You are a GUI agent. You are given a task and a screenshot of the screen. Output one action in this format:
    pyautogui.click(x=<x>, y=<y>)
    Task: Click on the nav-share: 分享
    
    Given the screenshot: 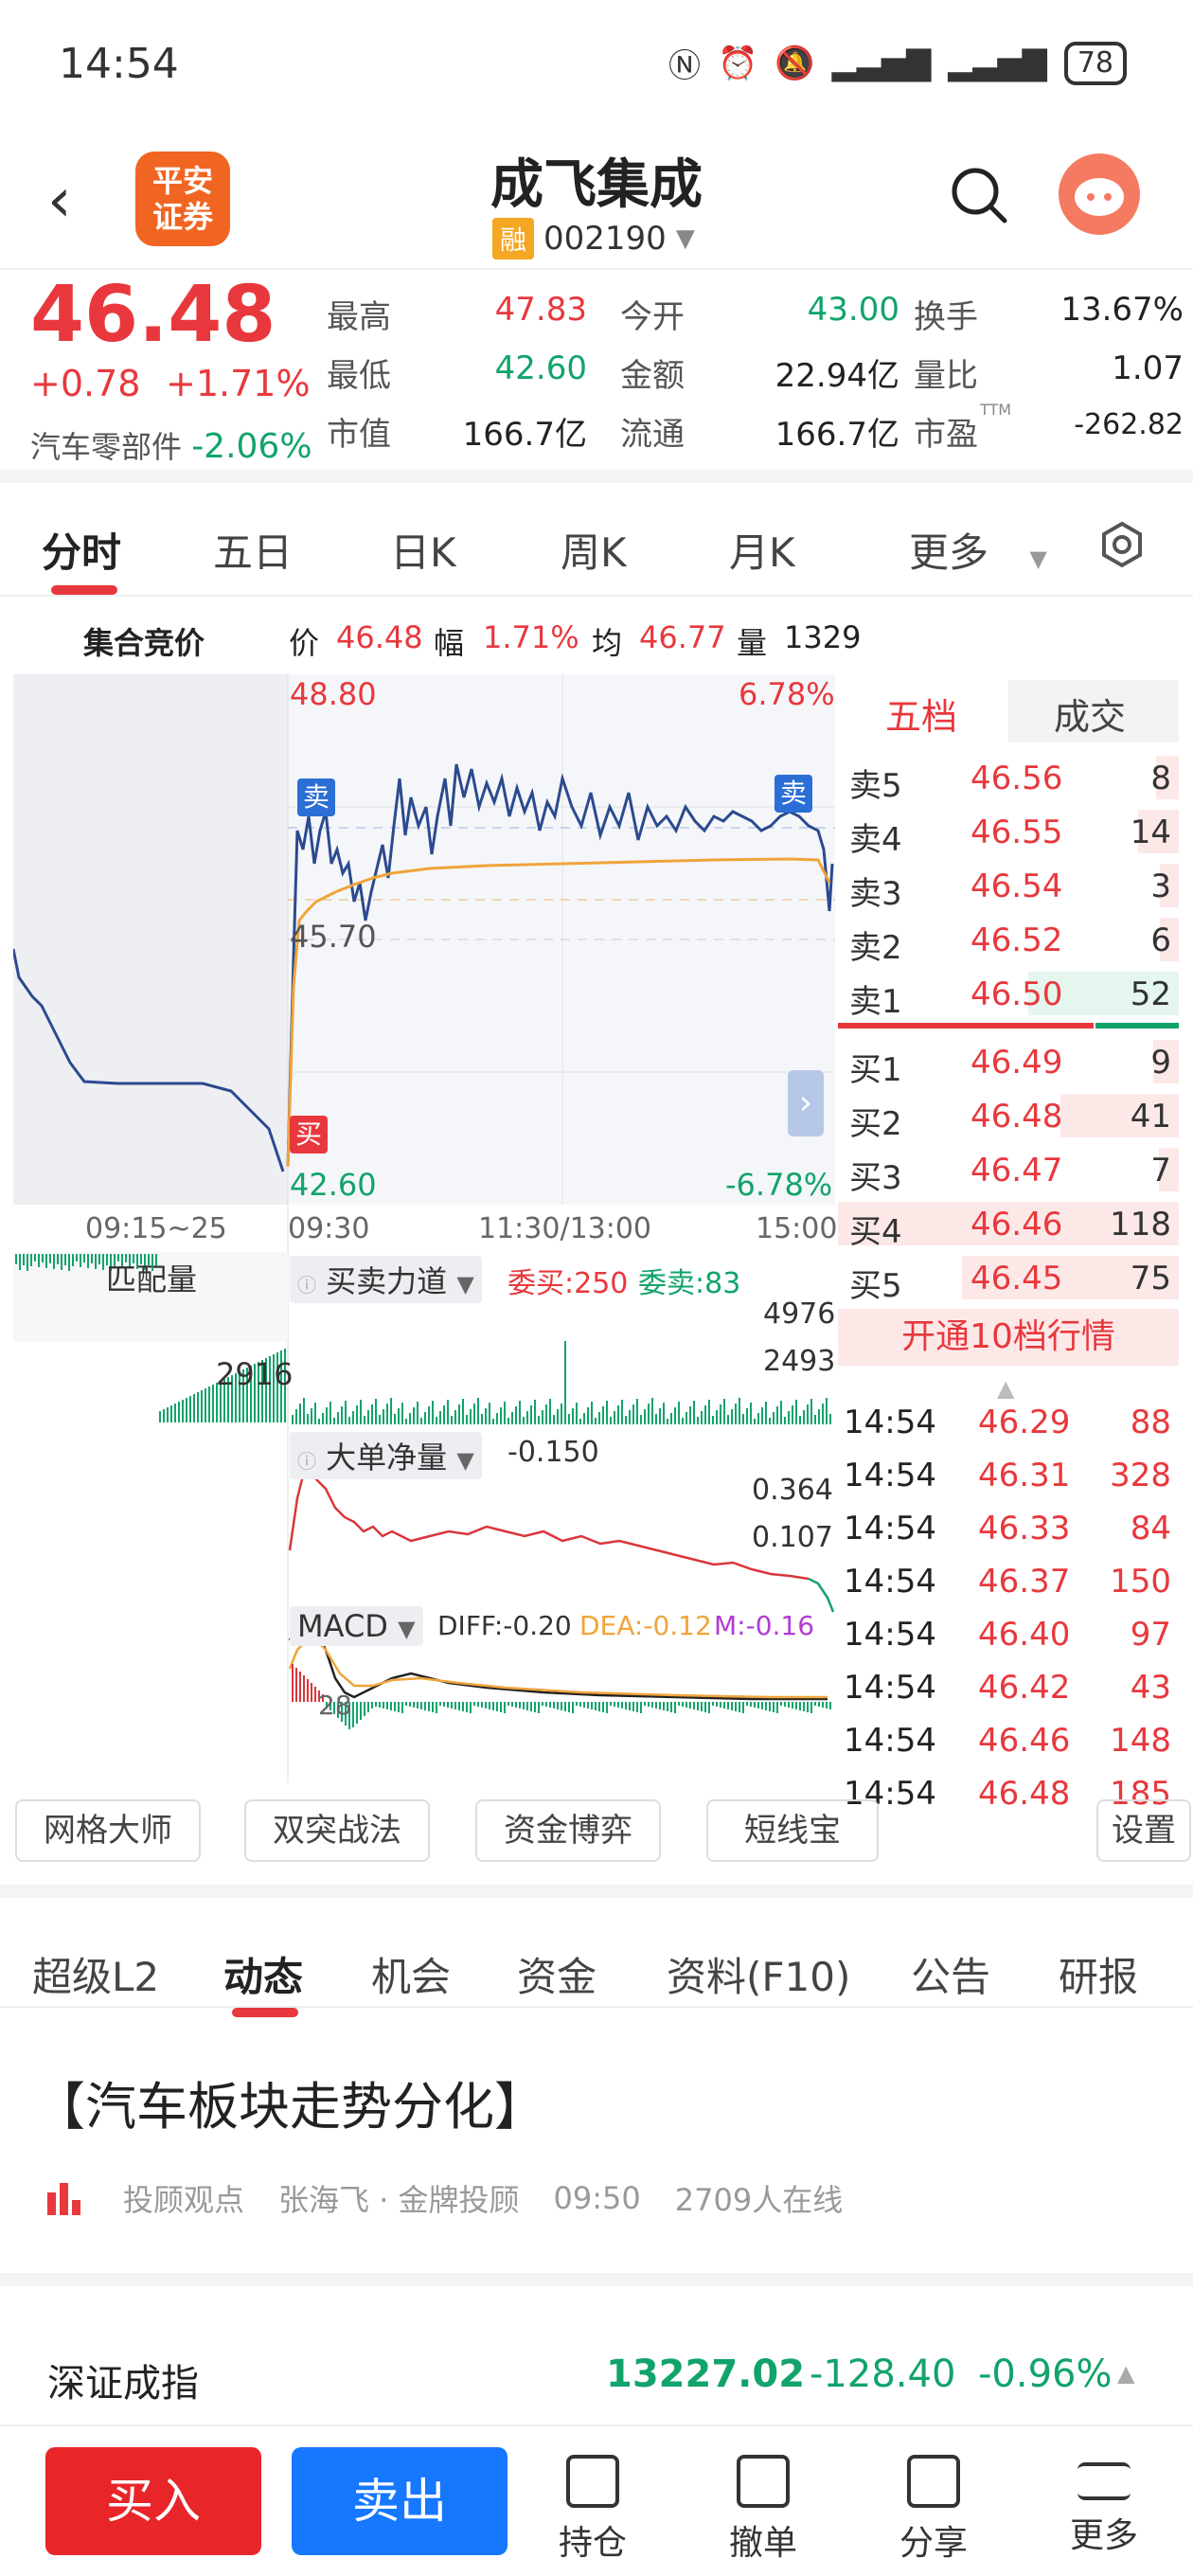 What is the action you would take?
    pyautogui.click(x=933, y=2510)
    